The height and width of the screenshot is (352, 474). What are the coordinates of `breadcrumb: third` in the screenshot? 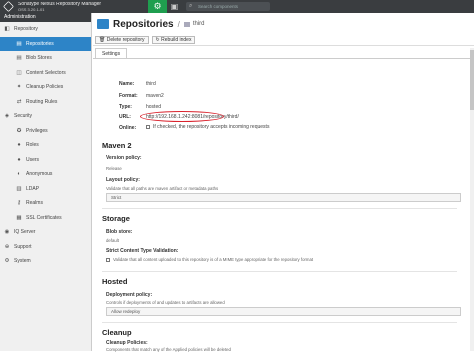 It's located at (194, 24).